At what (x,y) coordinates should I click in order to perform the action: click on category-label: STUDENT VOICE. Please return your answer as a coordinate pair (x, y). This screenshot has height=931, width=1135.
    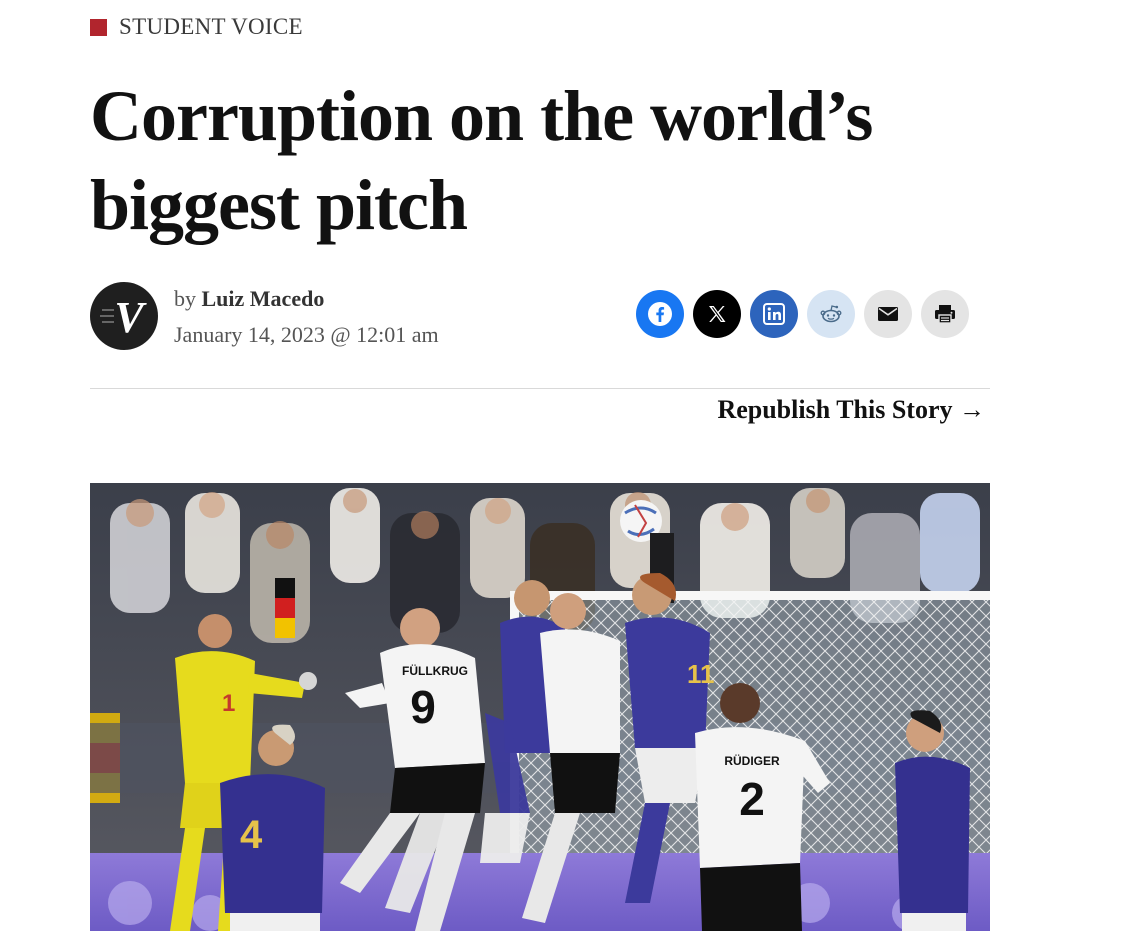
    Looking at the image, I should click on (196, 27).